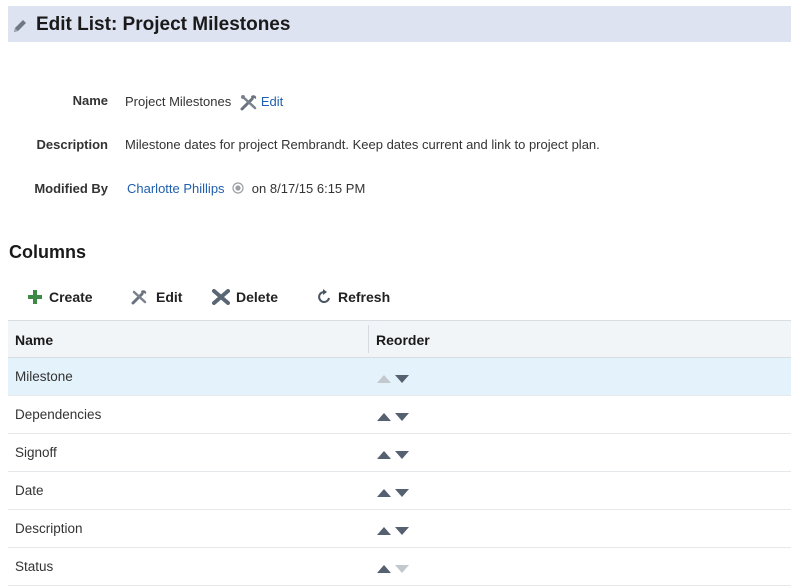  Describe the element at coordinates (72, 144) in the screenshot. I see `description-label: Description` at that location.